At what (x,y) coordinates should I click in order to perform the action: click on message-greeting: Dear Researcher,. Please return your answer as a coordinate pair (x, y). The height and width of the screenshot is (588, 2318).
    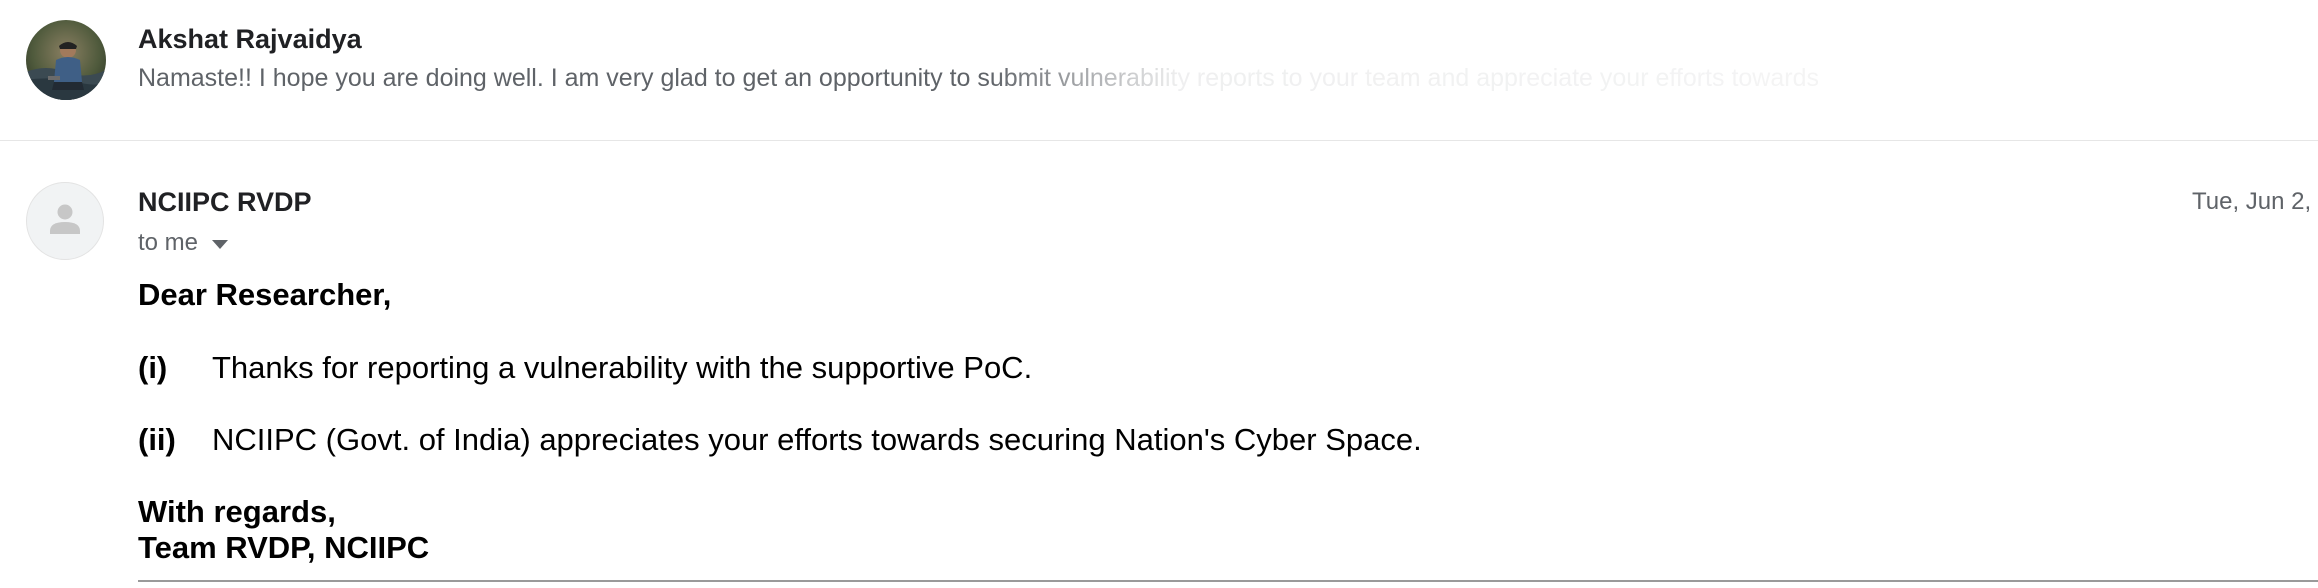
    Looking at the image, I should click on (265, 294).